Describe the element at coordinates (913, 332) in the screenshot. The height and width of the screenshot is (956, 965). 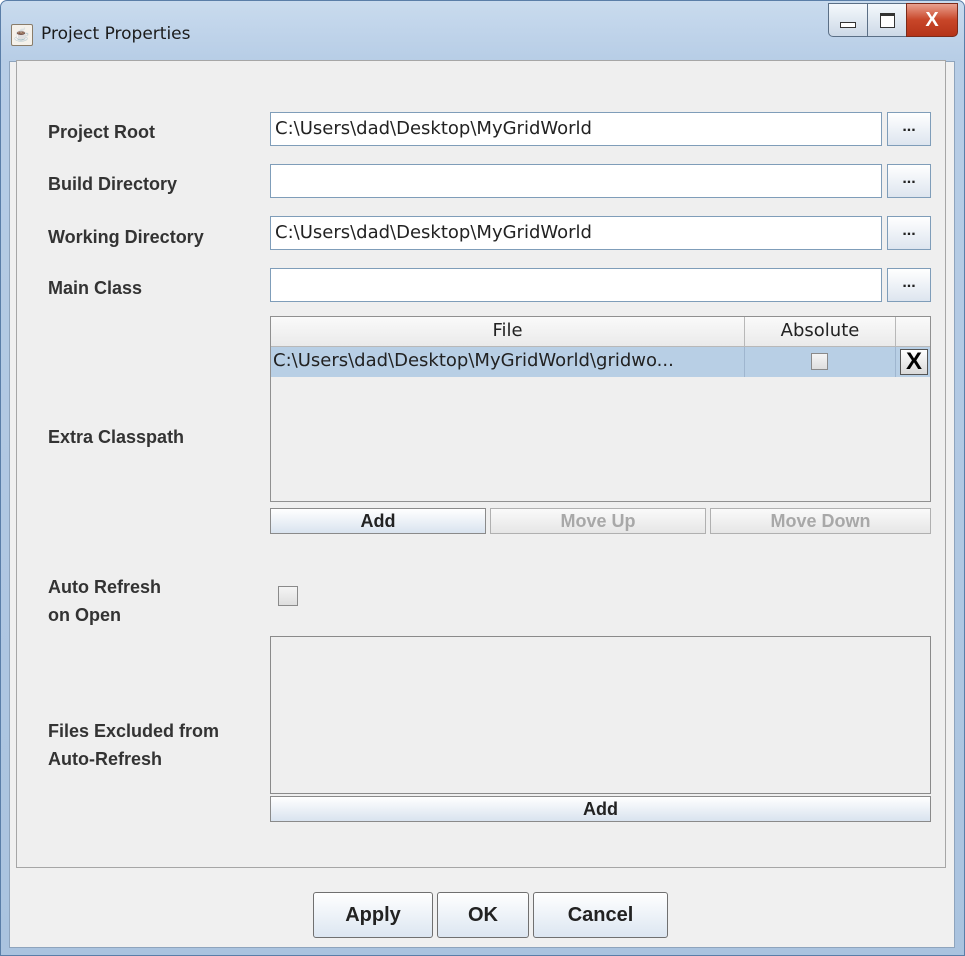
I see `remove-column-header` at that location.